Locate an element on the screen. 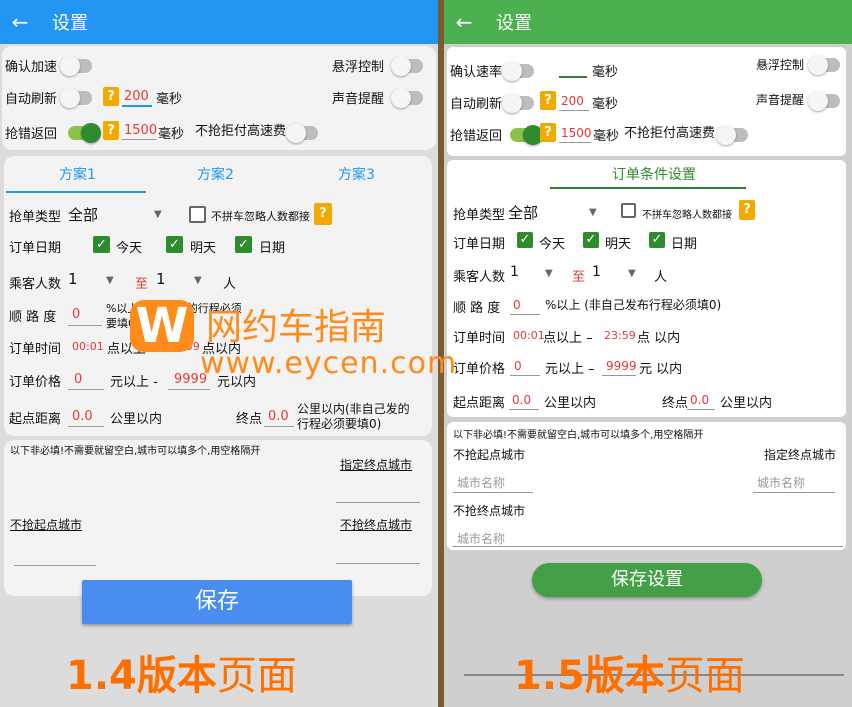 The image size is (852, 707). date-label: 日期 is located at coordinates (684, 244).